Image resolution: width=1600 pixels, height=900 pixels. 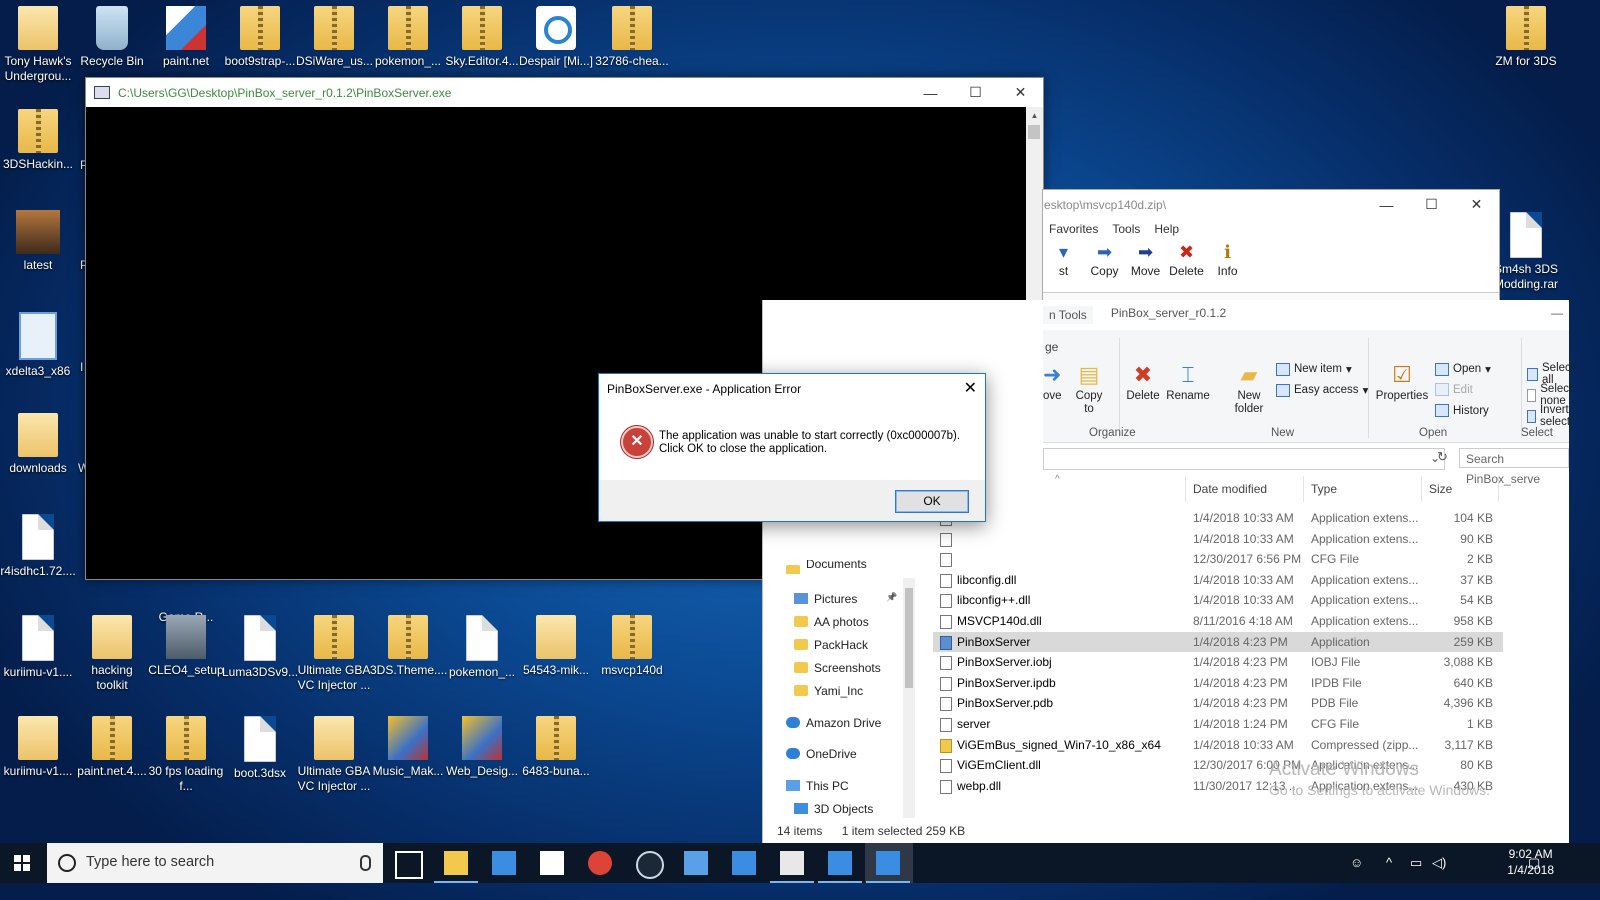 I want to click on easy-access-button: Easy access ▾, so click(x=1322, y=390).